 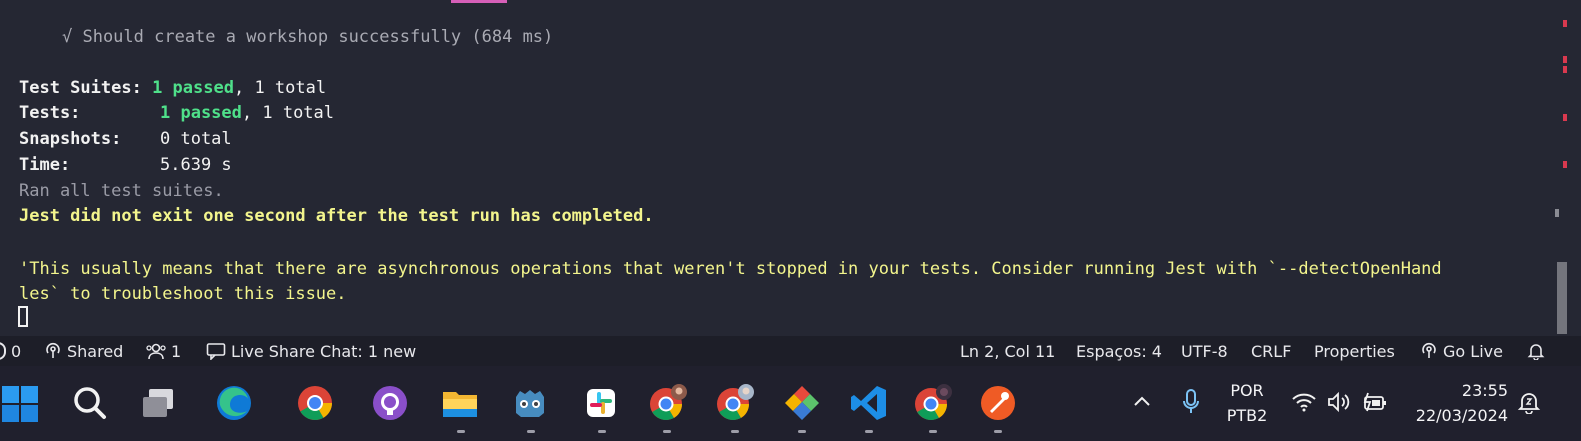 I want to click on encoding: UTF-8, so click(x=1204, y=351).